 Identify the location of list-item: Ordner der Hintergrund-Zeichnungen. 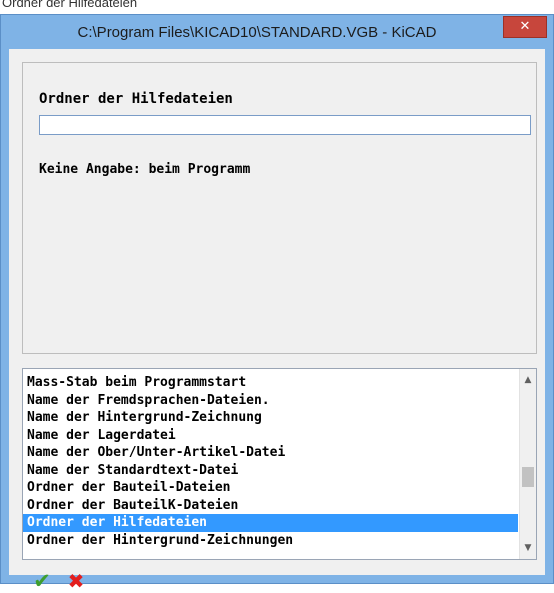
(270, 541).